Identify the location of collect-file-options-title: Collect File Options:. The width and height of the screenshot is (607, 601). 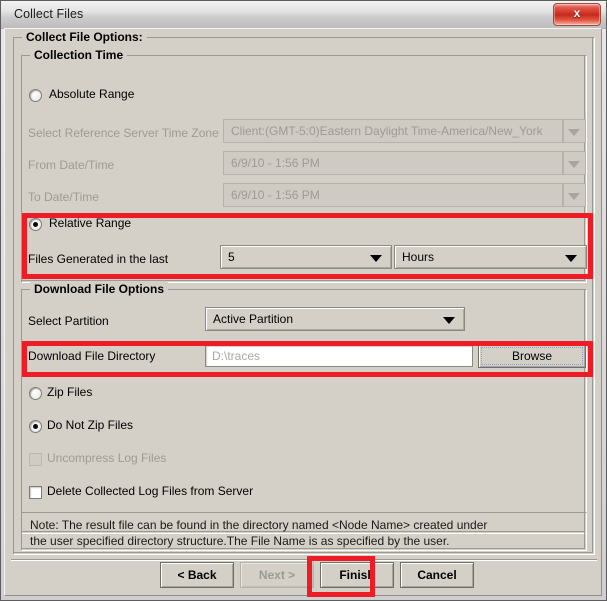
(84, 37).